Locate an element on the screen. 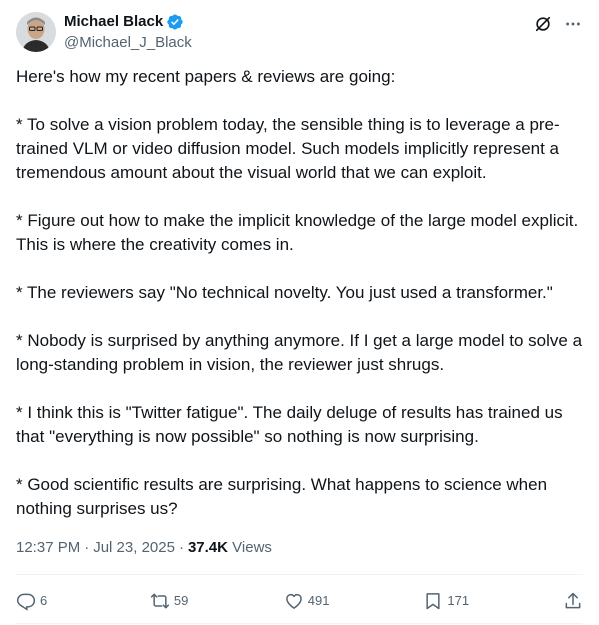  repost-count: 59 is located at coordinates (181, 600).